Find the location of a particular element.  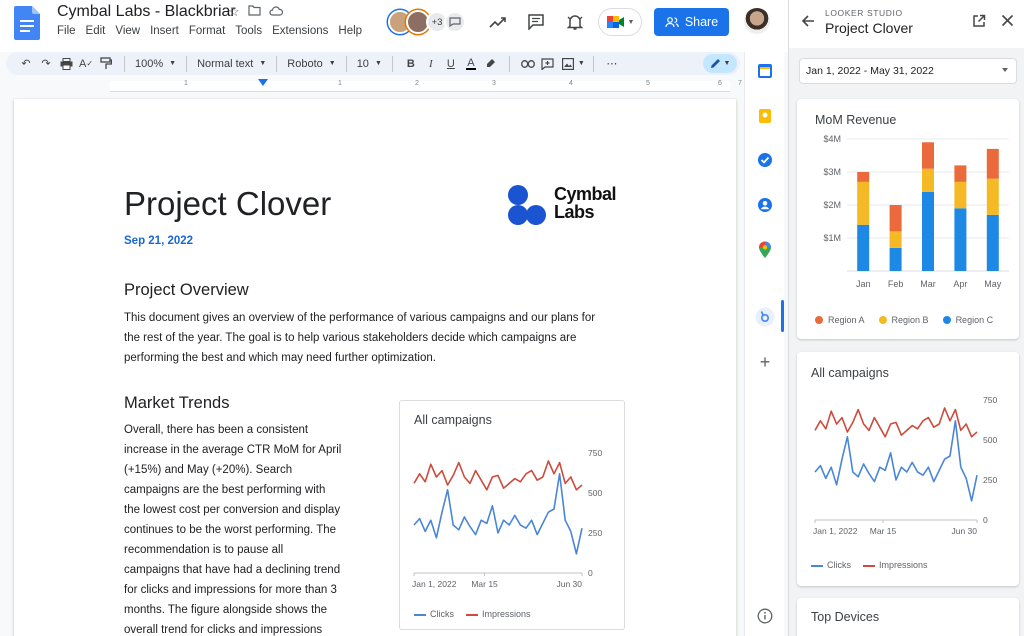

docs-logo-icon is located at coordinates (27, 23).